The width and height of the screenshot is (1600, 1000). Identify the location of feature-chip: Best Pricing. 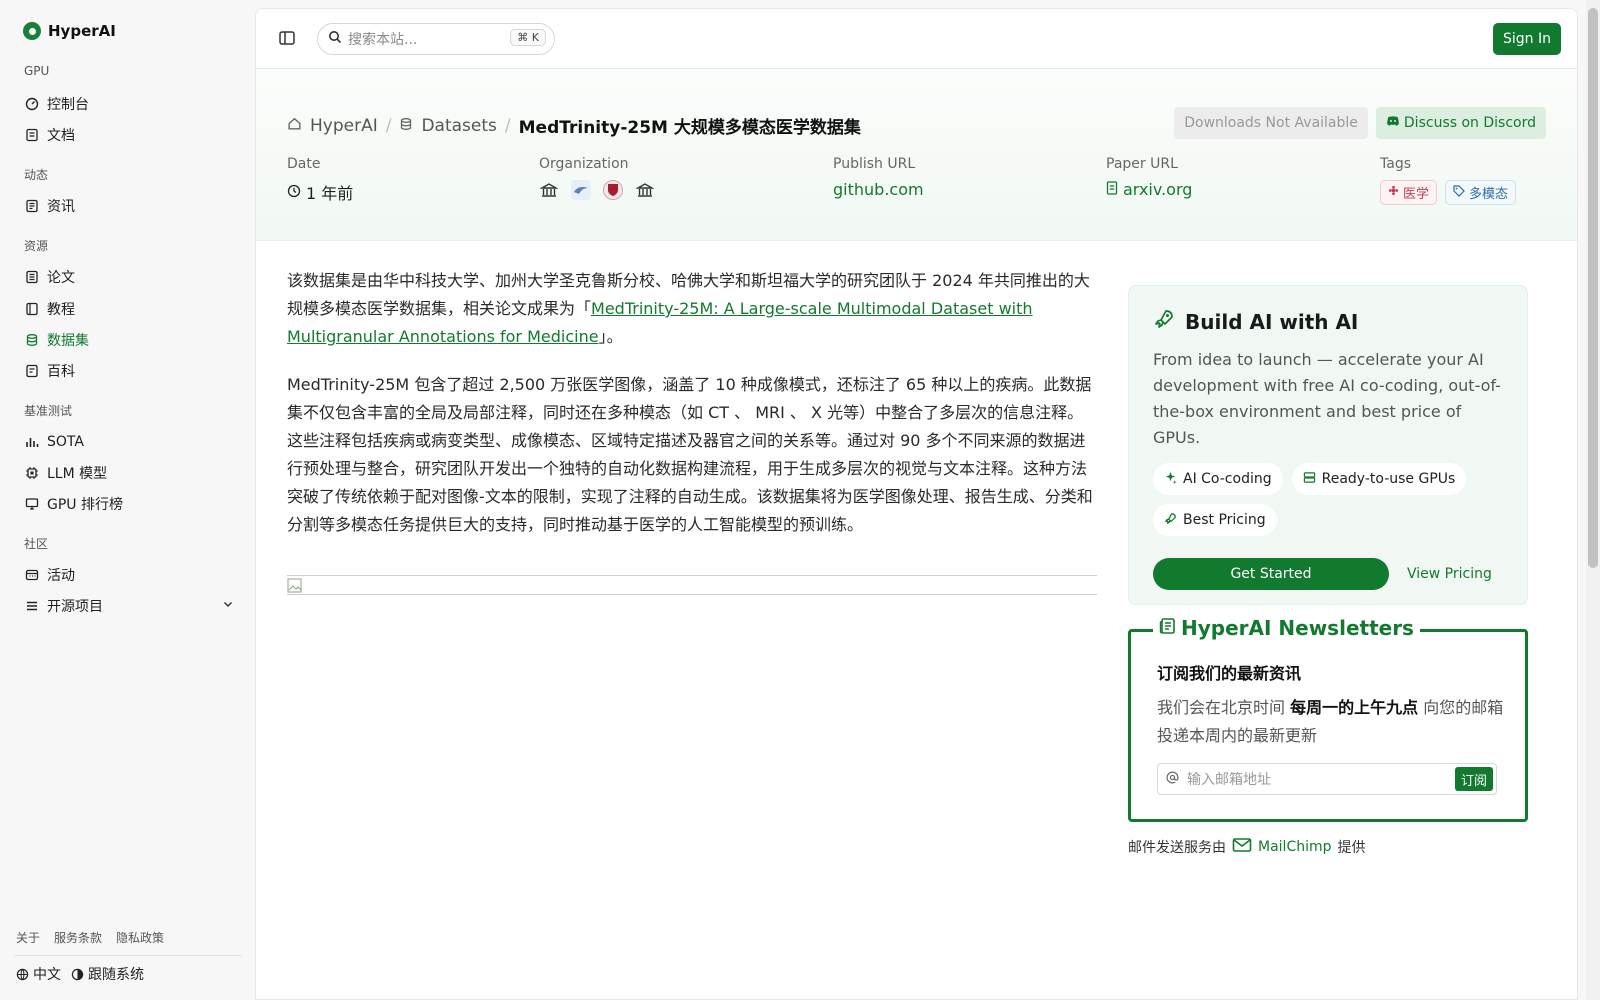
(1215, 520).